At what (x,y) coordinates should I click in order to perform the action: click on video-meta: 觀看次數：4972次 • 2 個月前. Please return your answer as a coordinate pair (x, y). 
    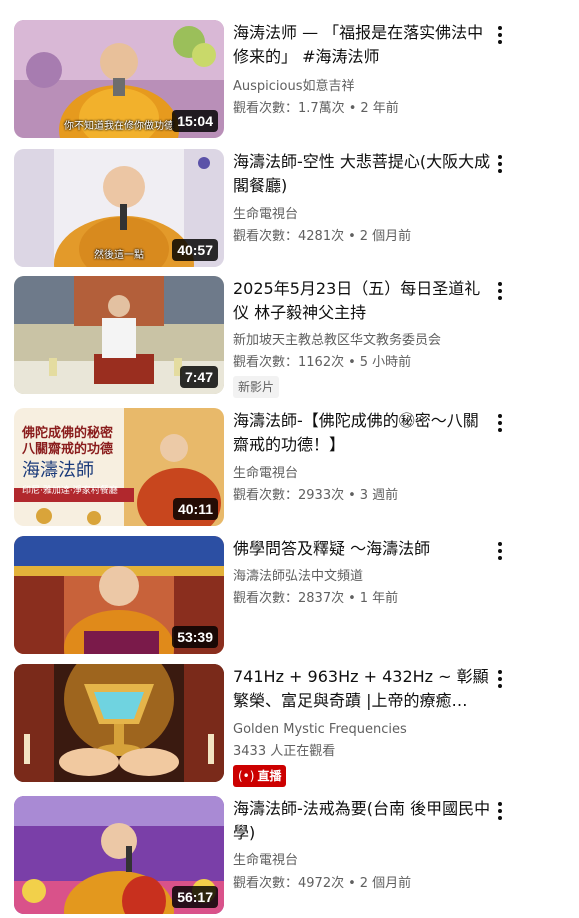
    Looking at the image, I should click on (378, 884).